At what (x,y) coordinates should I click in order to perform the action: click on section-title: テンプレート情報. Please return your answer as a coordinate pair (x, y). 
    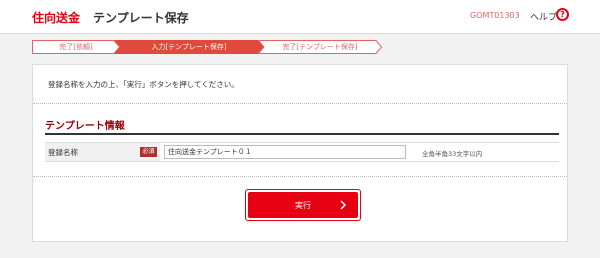
    Looking at the image, I should click on (85, 126).